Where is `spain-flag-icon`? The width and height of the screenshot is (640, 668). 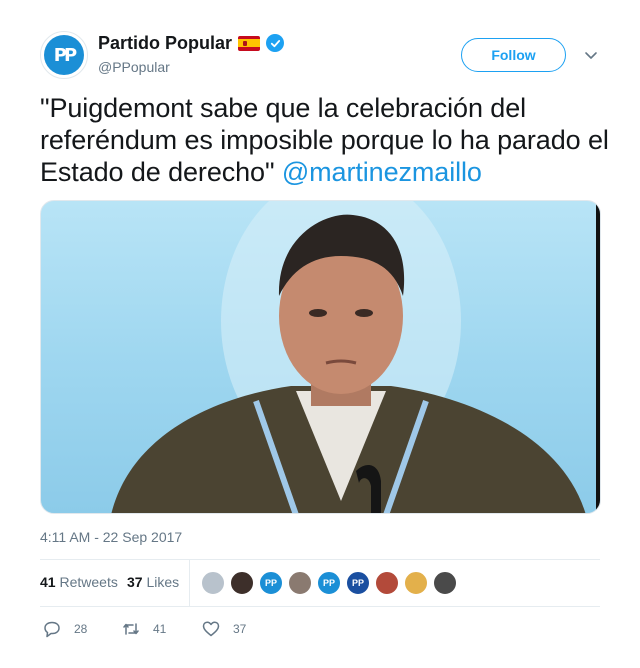
spain-flag-icon is located at coordinates (249, 43).